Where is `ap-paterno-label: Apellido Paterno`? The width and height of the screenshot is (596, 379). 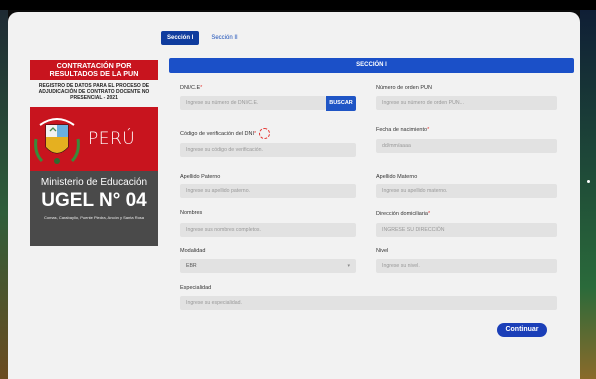 ap-paterno-label: Apellido Paterno is located at coordinates (200, 177).